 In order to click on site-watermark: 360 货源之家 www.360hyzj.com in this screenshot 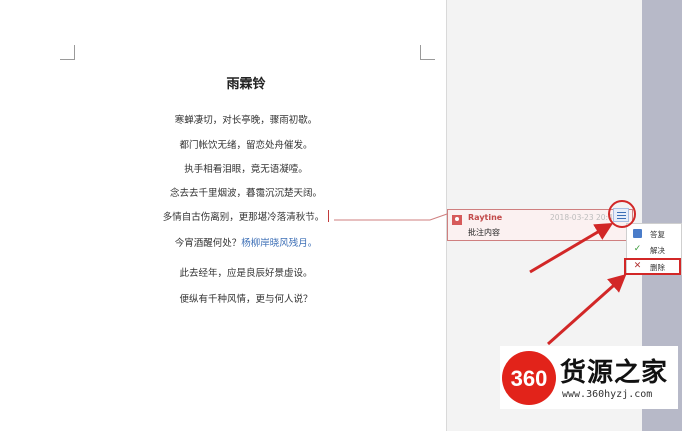, I will do `click(589, 377)`.